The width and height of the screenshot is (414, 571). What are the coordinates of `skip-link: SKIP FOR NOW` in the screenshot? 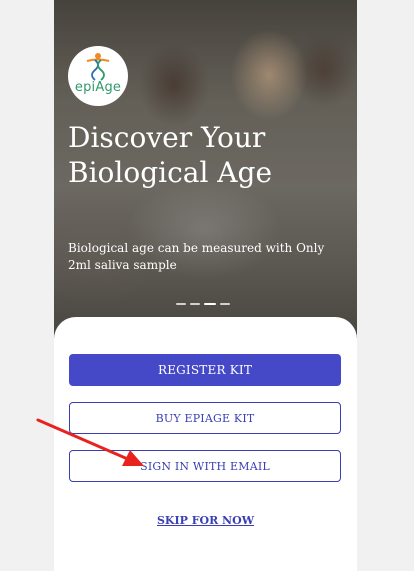 It's located at (205, 520).